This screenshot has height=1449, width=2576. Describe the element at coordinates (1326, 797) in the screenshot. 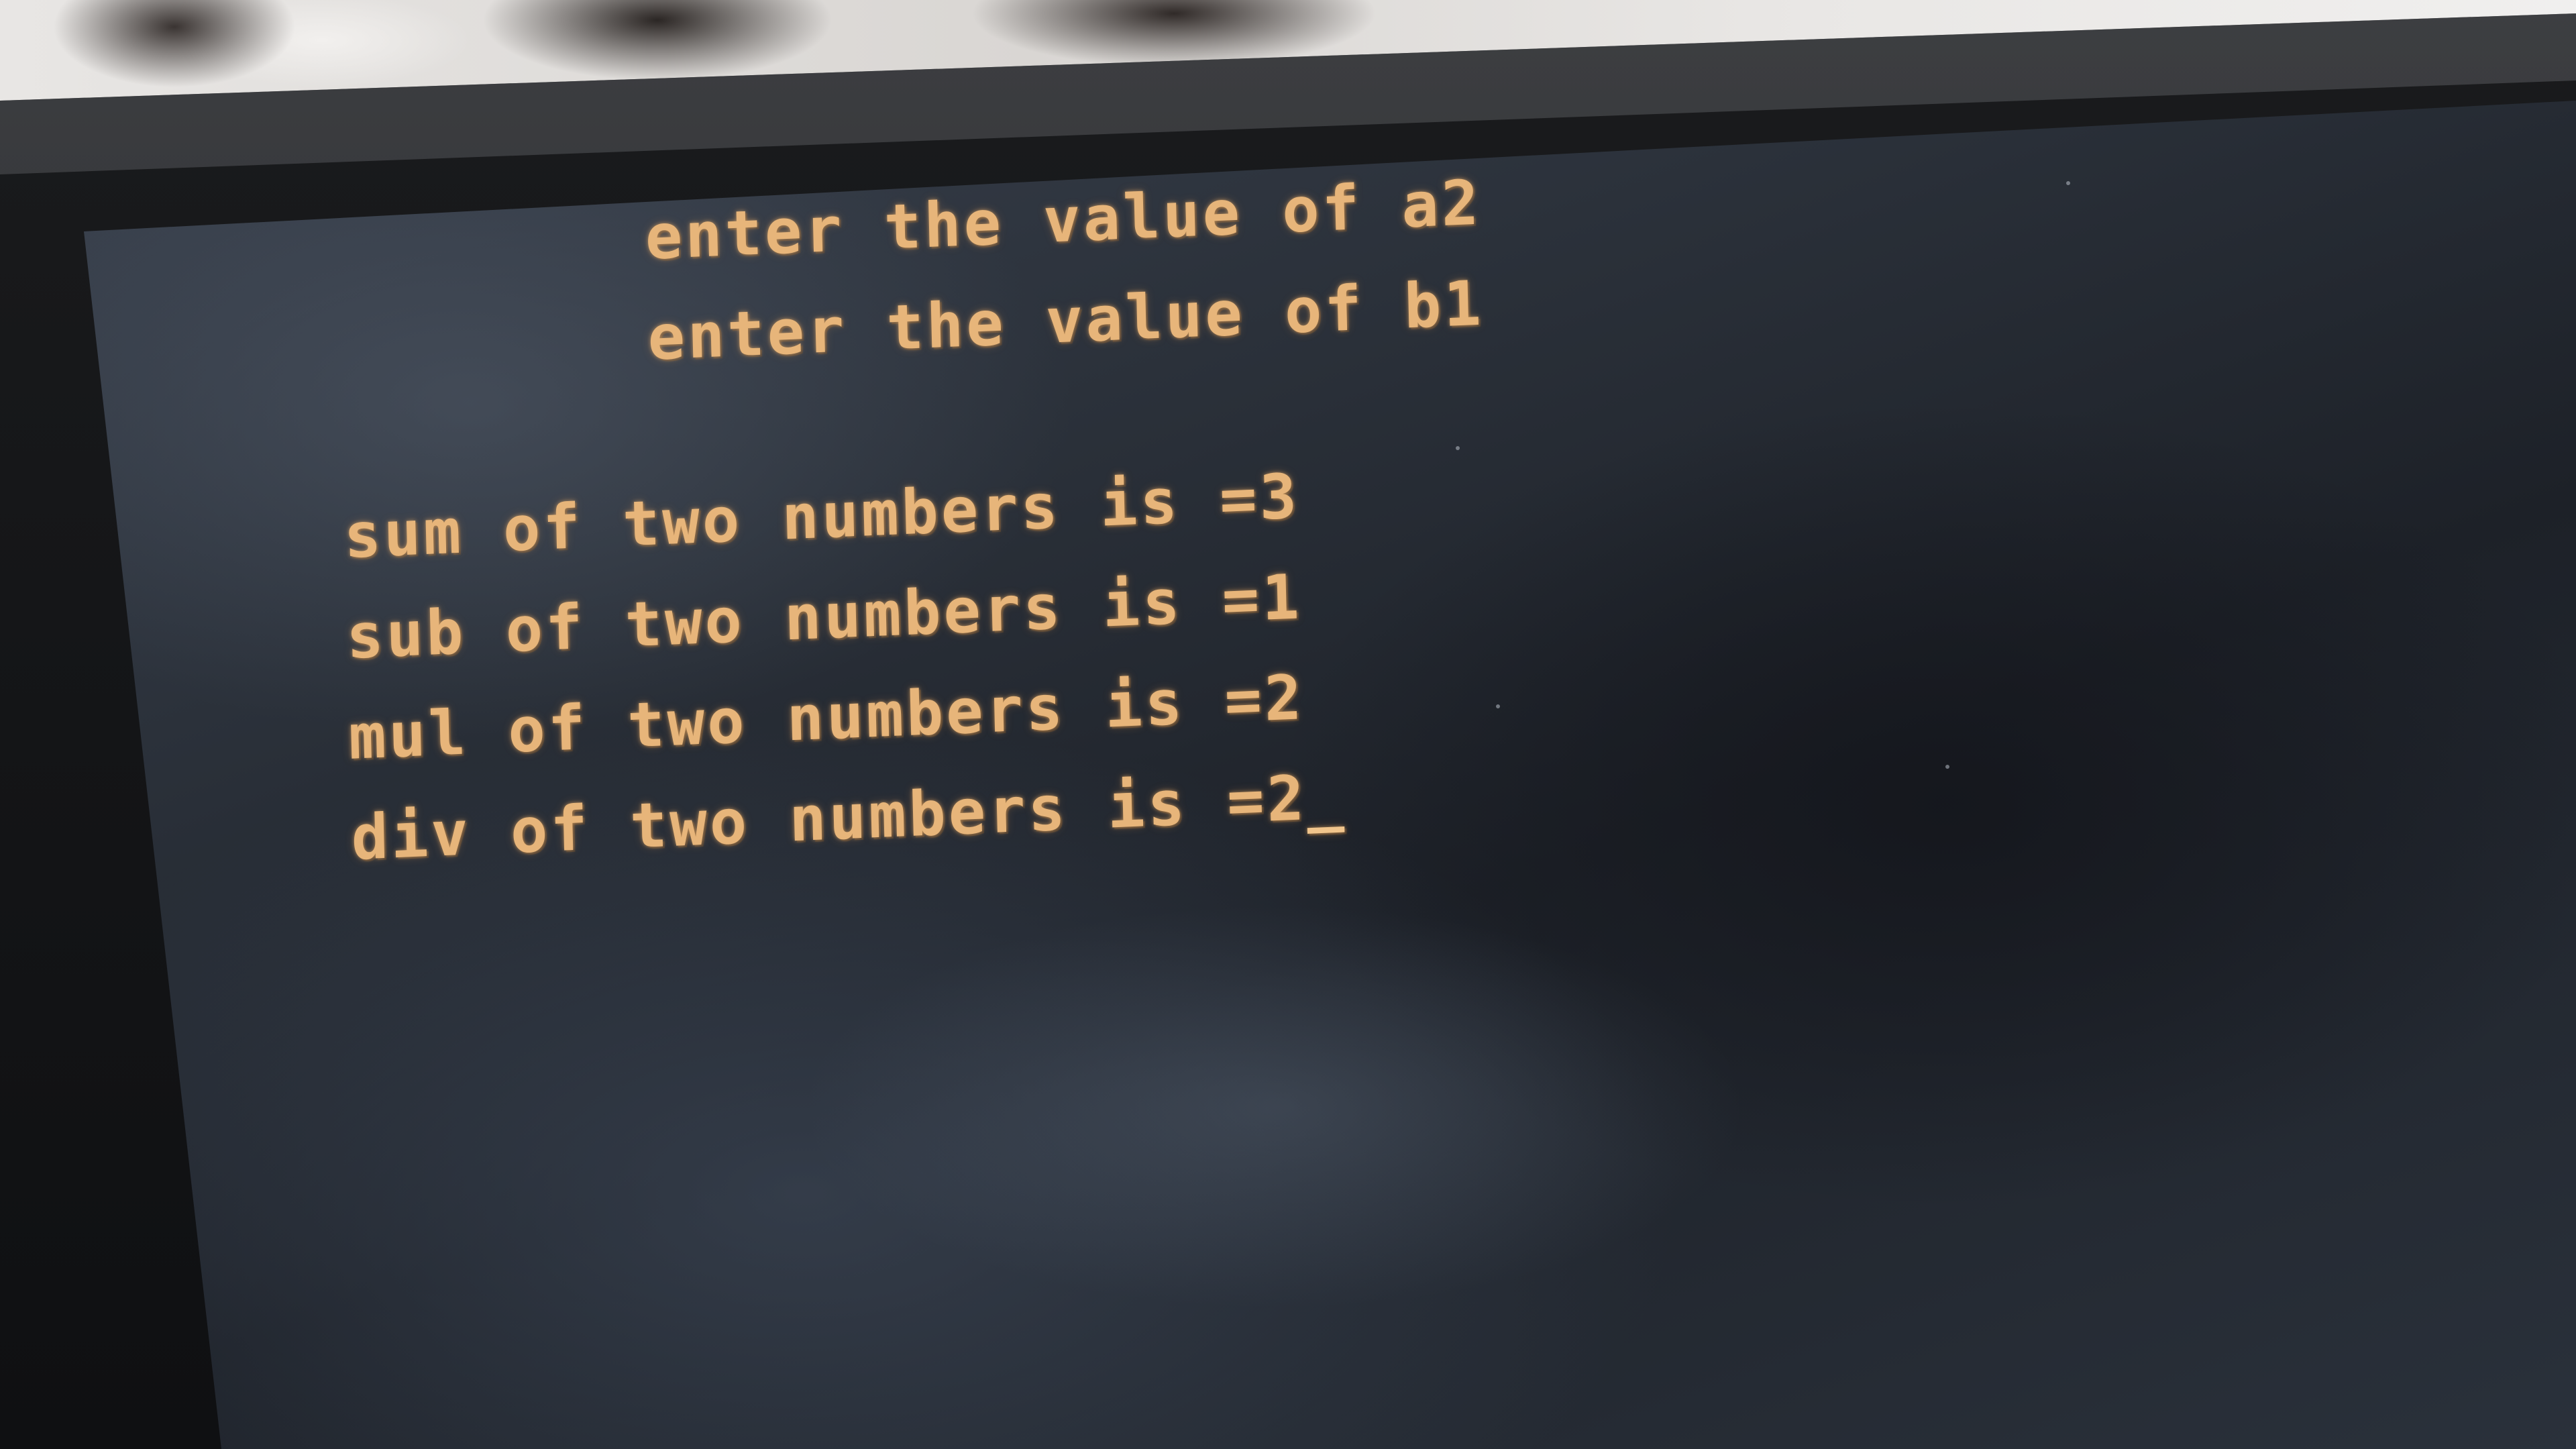

I see `terminal-cursor: _` at that location.